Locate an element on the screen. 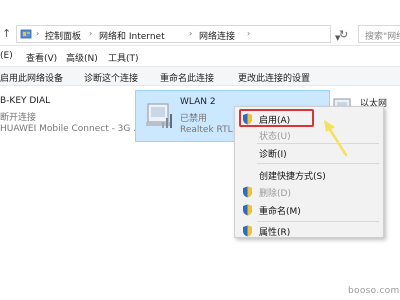  menu-label-properties: 属性(R) is located at coordinates (275, 233).